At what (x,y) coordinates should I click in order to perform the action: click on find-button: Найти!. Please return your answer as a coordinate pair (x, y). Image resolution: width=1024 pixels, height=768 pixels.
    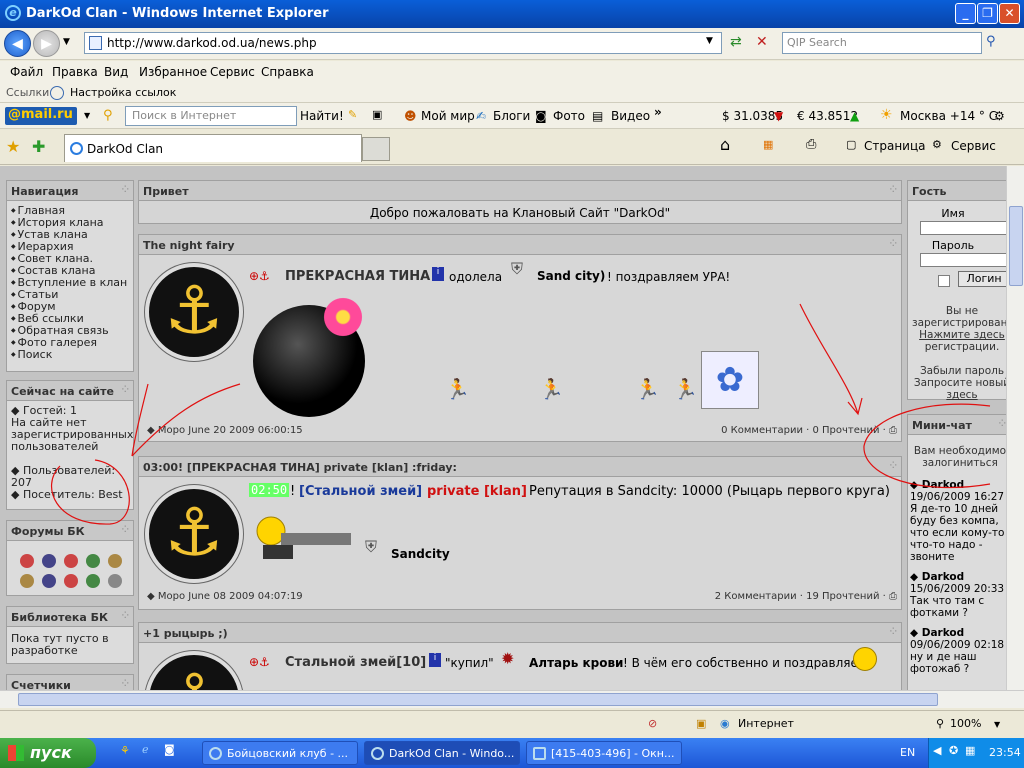
    Looking at the image, I should click on (322, 116).